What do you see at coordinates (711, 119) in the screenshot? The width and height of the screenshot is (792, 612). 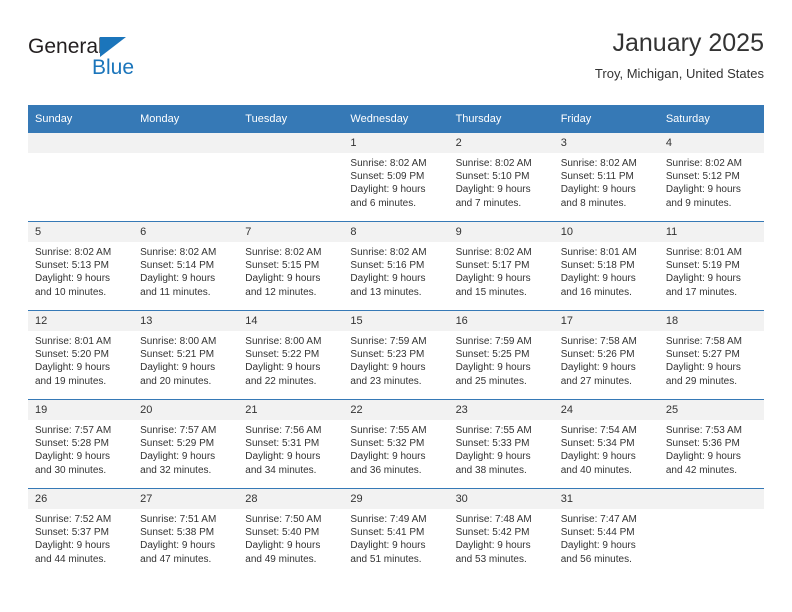 I see `weekday-header-saturday: Saturday` at bounding box center [711, 119].